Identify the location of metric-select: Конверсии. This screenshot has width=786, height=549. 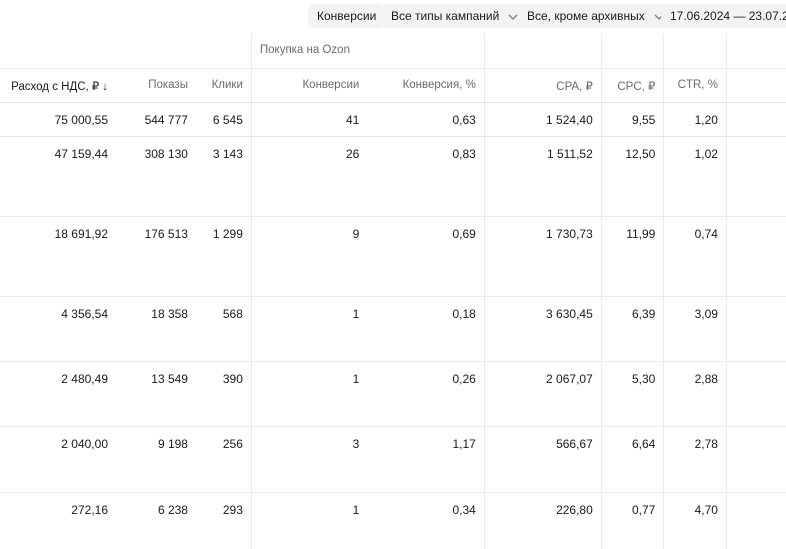
(347, 16).